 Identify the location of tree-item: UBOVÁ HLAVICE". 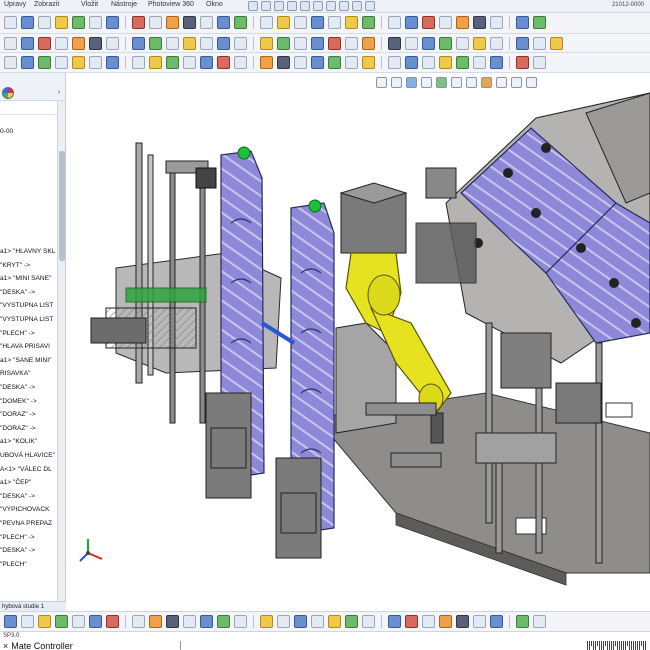
(29, 455).